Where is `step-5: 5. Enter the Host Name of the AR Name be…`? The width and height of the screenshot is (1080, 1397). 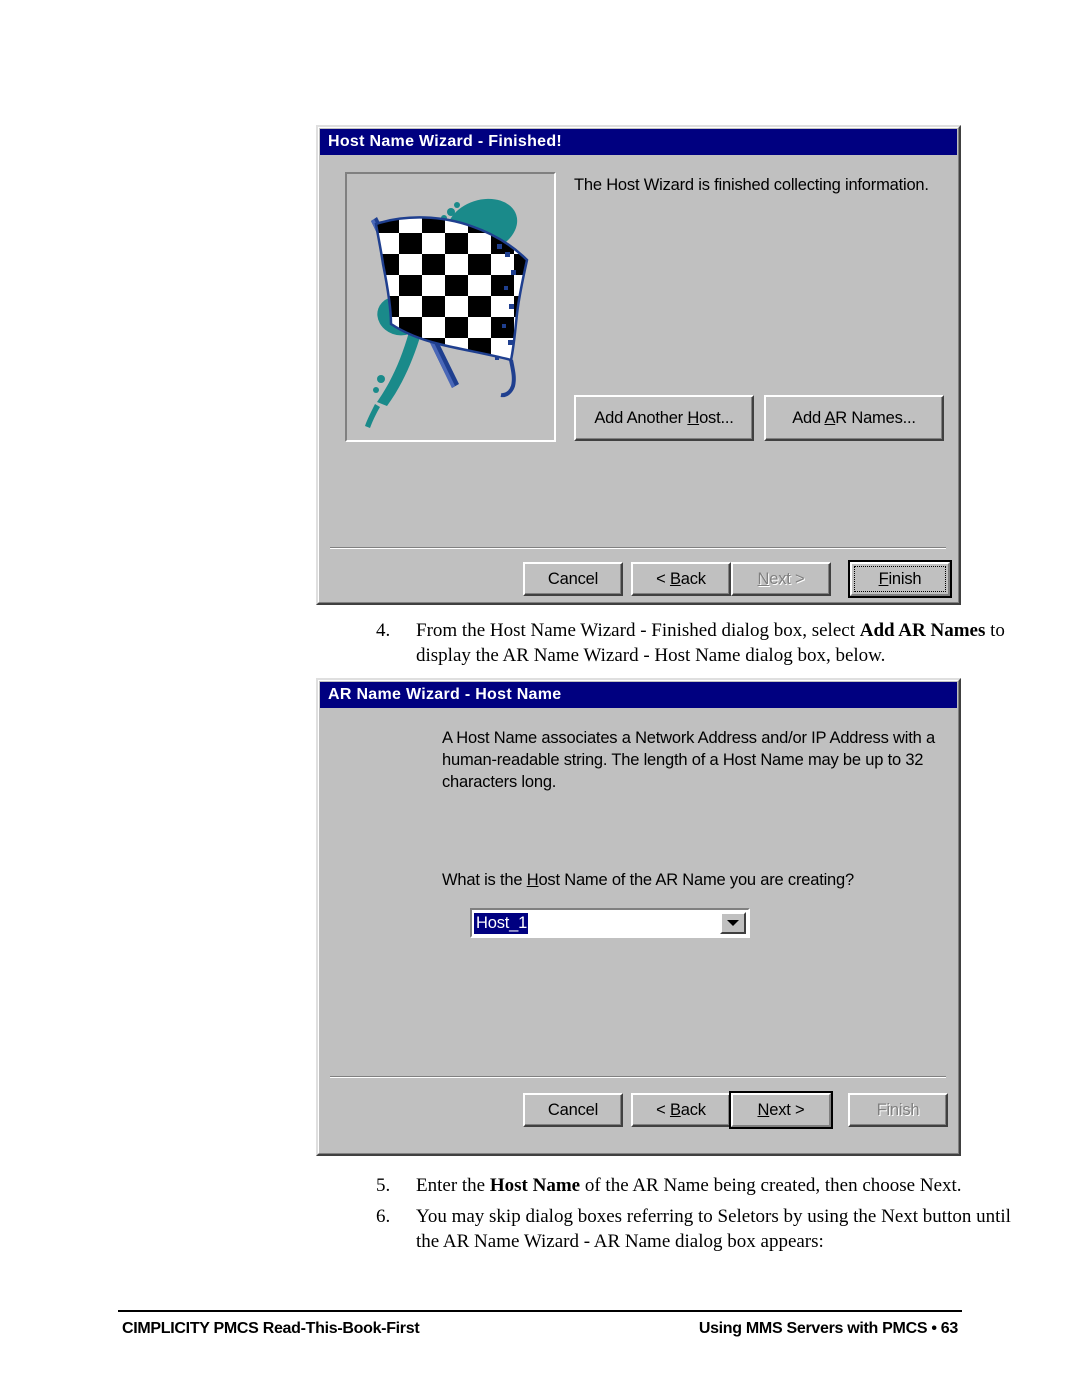 step-5: 5. Enter the Host Name of the AR Name be… is located at coordinates (712, 1185).